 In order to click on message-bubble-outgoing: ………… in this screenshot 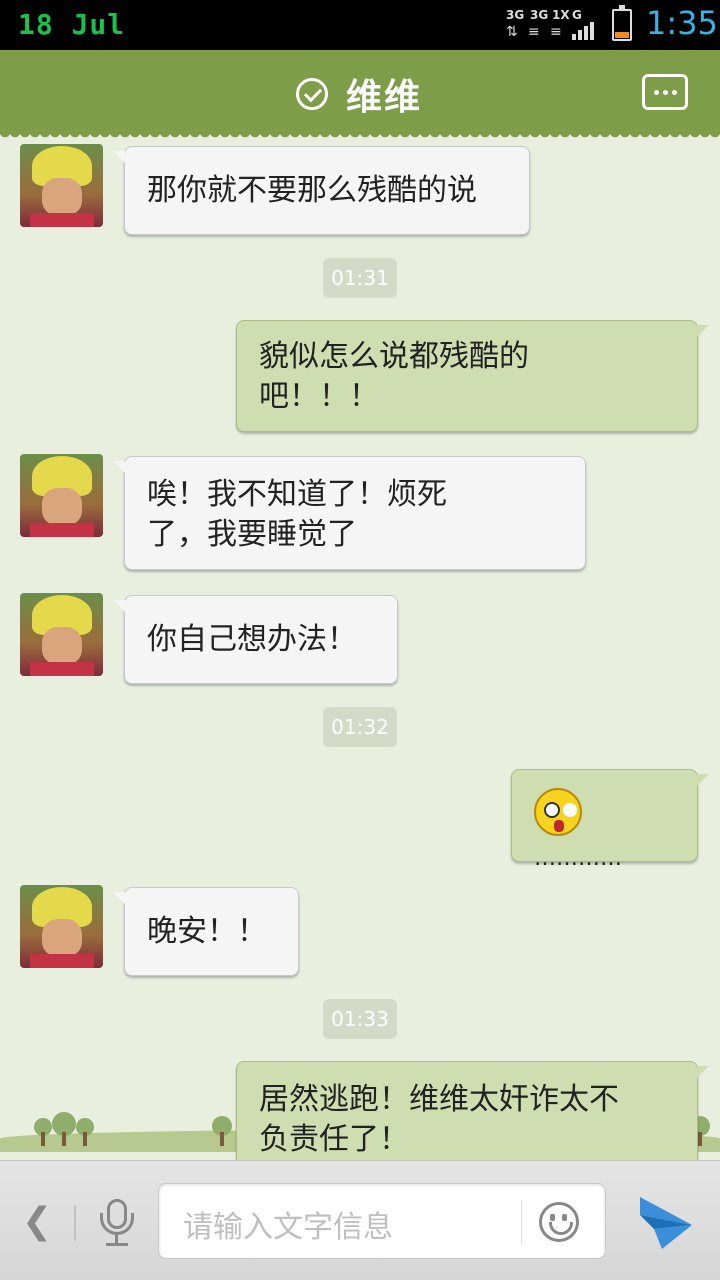, I will do `click(610, 820)`.